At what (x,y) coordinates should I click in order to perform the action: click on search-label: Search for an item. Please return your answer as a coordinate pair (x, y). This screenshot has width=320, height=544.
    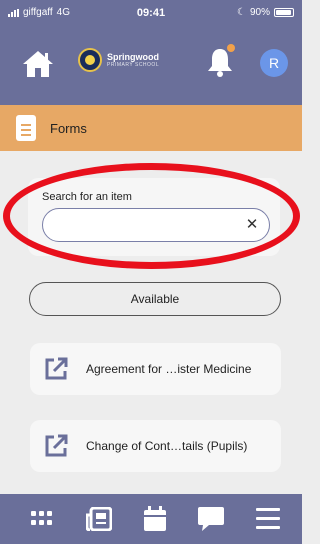
    Looking at the image, I should click on (87, 197).